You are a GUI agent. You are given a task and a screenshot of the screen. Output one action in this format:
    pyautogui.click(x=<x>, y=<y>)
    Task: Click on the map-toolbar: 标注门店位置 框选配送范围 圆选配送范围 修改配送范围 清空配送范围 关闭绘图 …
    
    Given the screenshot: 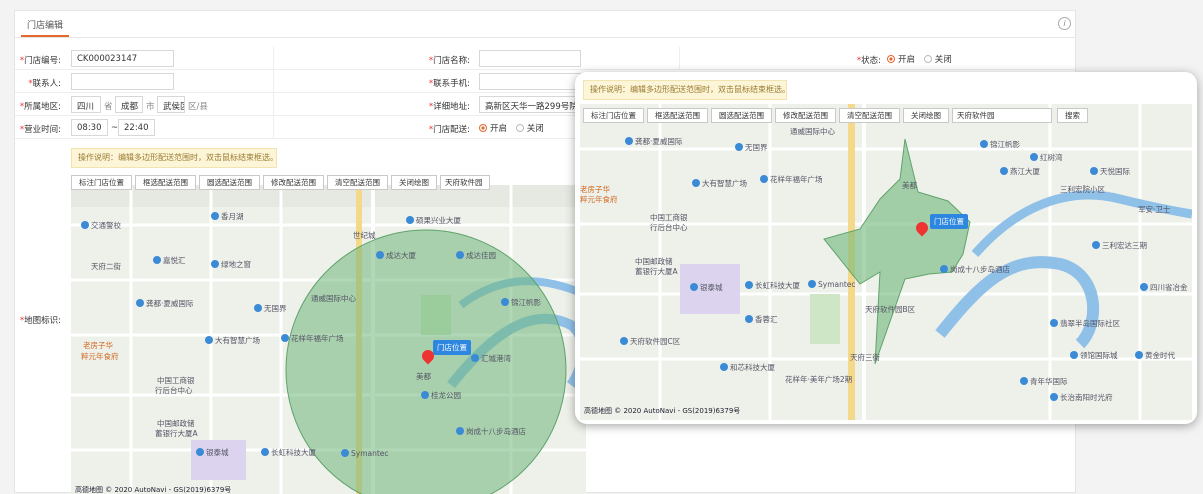 What is the action you would take?
    pyautogui.click(x=280, y=182)
    